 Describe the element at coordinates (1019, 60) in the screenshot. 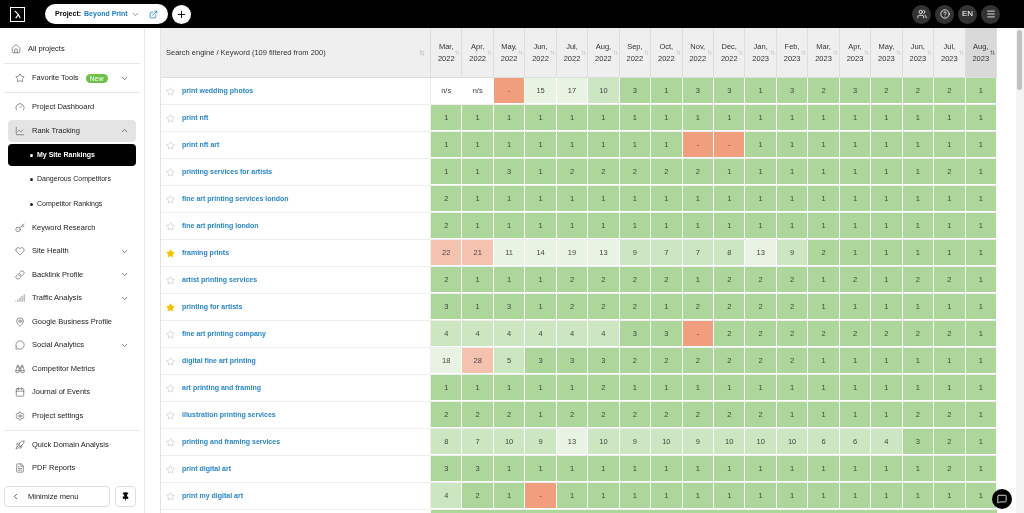

I see `scrollbar-thumb` at that location.